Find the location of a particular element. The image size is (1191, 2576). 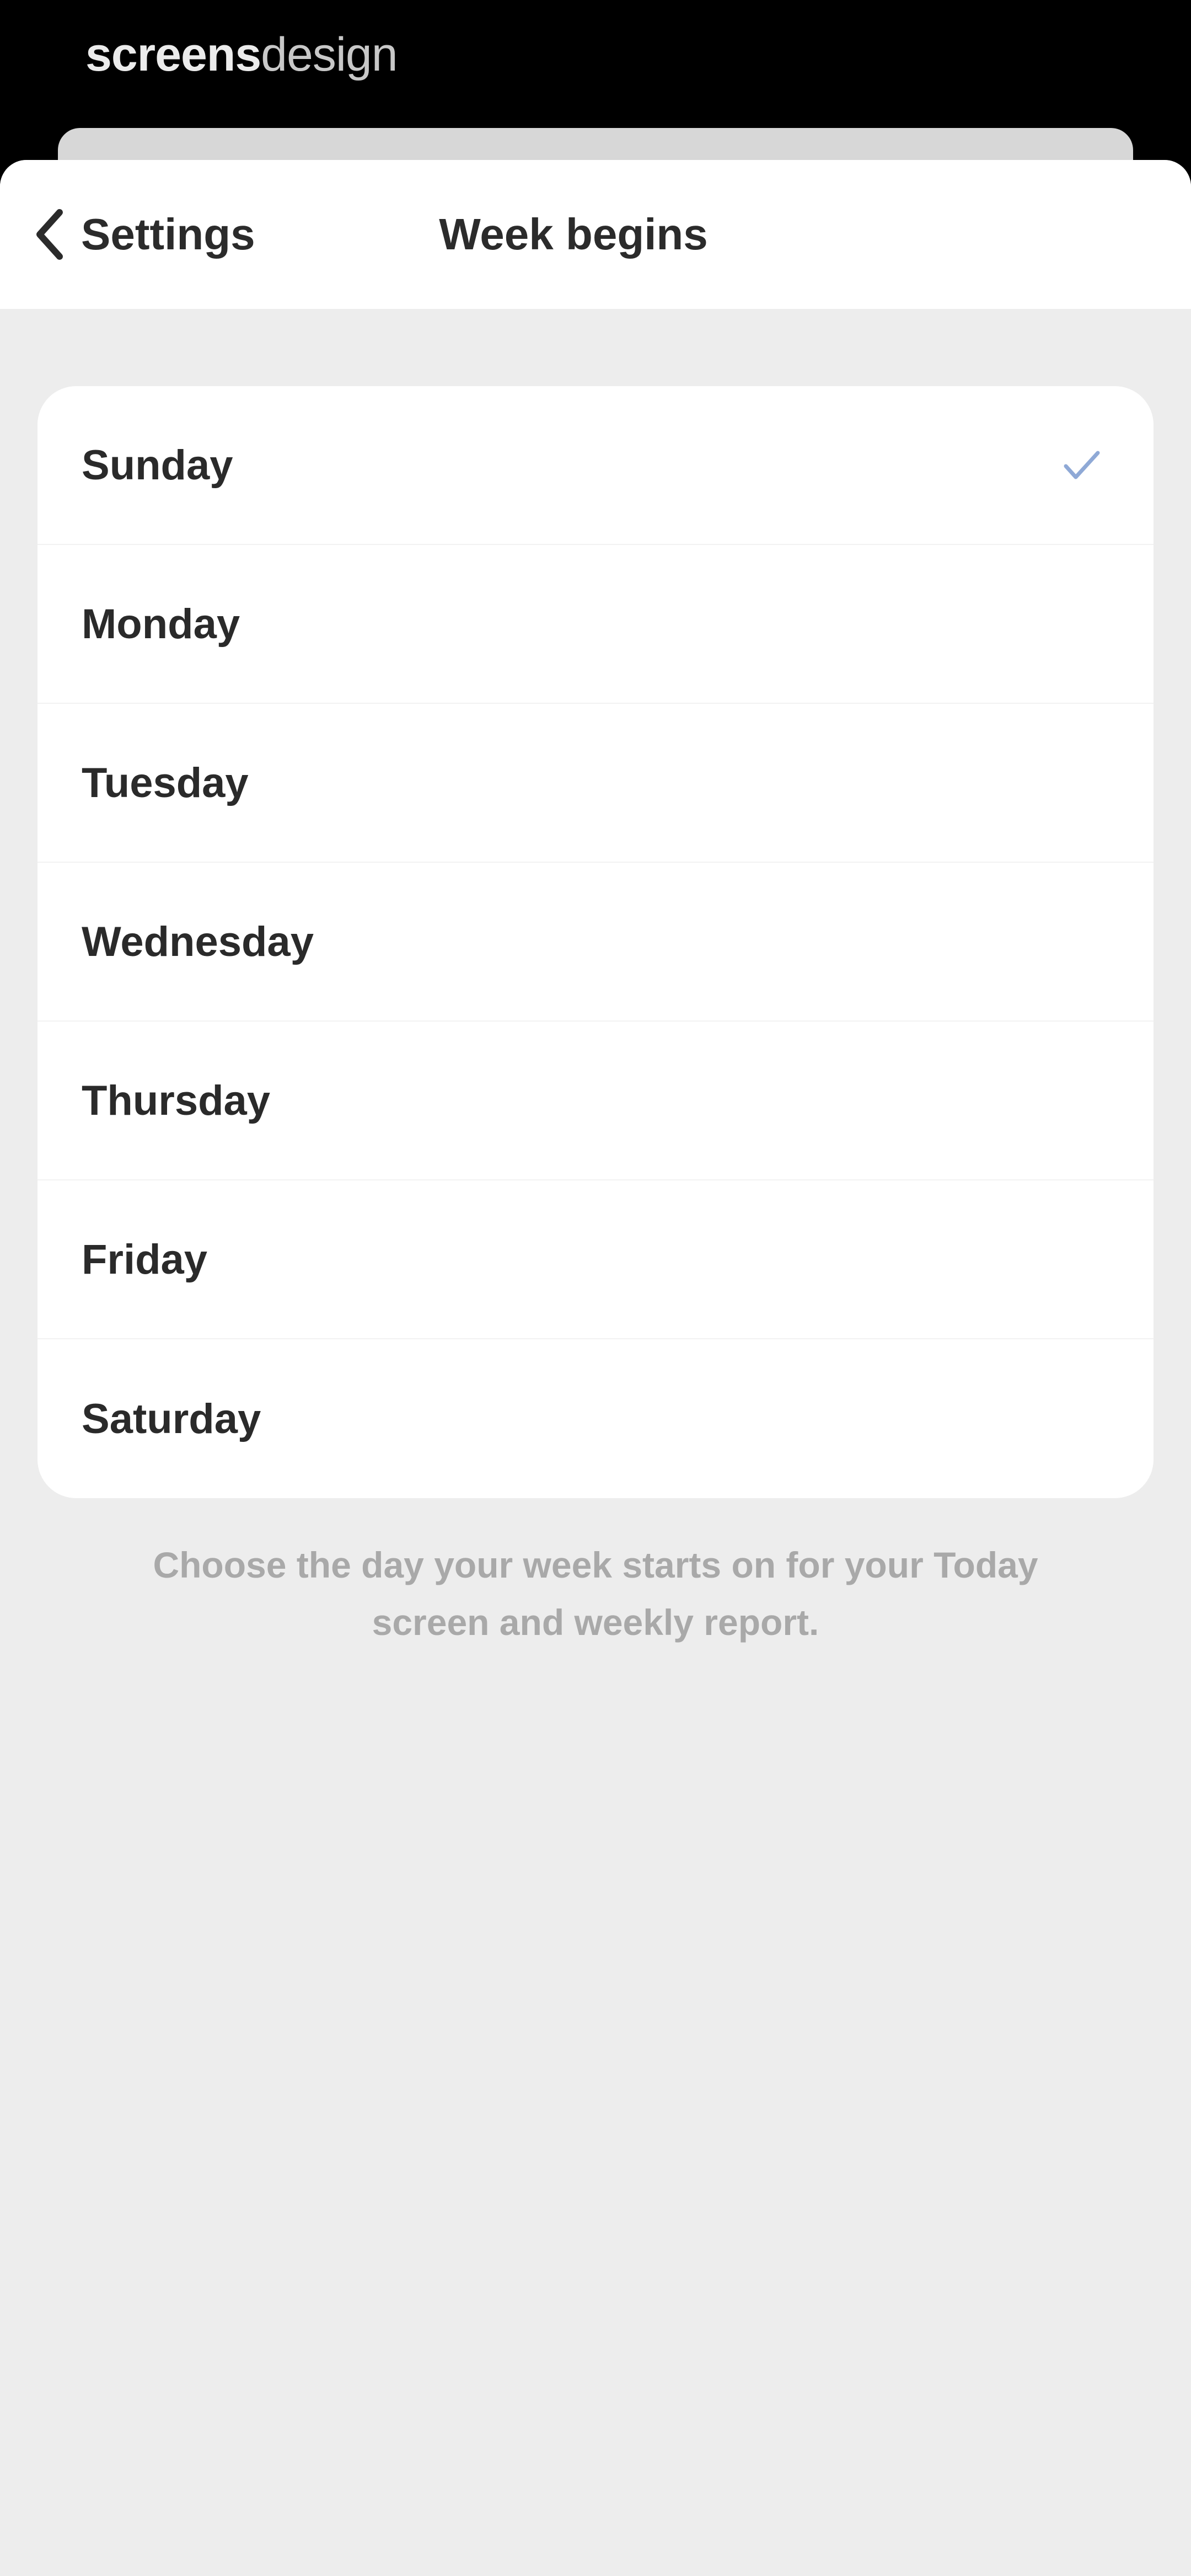

weekday-option-label: Wednesday is located at coordinates (198, 941).